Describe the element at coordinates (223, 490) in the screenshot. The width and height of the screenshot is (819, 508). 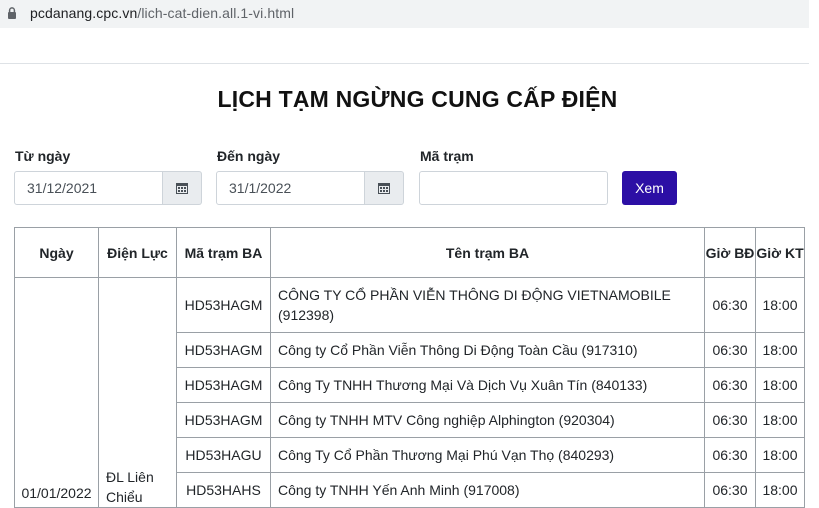
I see `station-code-cell: HD53HAHS` at that location.